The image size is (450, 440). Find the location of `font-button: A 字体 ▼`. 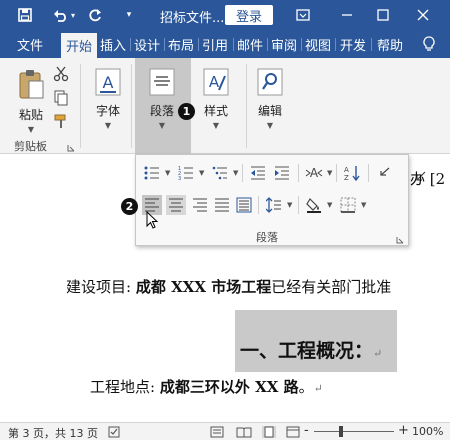

font-button: A 字体 ▼ is located at coordinates (108, 99).